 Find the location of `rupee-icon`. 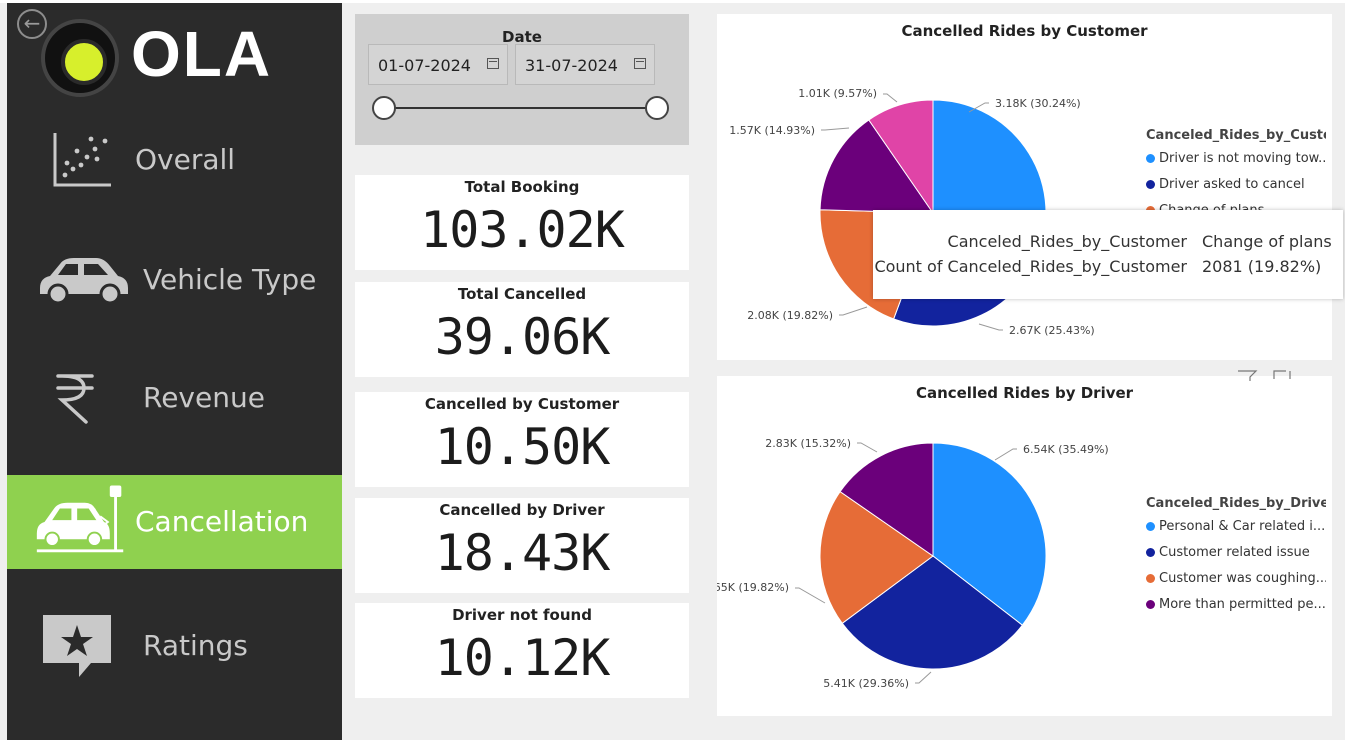

rupee-icon is located at coordinates (75, 398).